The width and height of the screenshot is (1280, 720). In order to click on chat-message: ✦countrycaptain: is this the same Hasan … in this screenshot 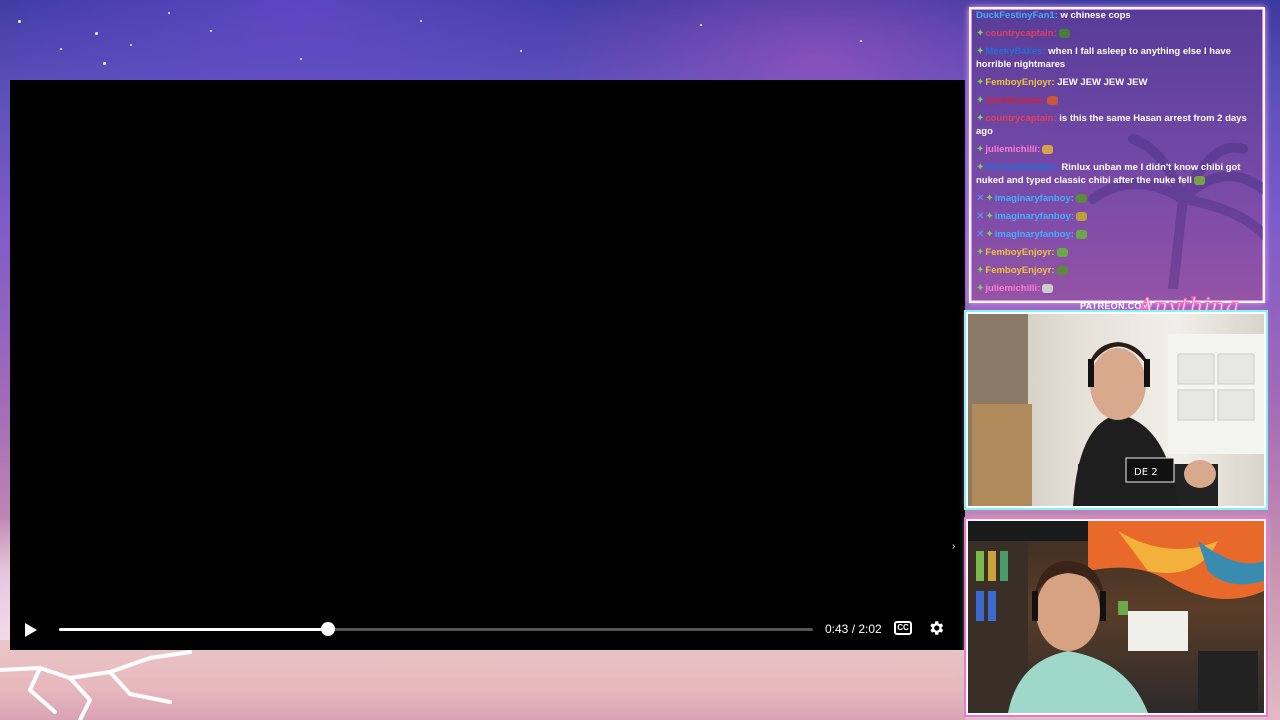, I will do `click(1117, 125)`.